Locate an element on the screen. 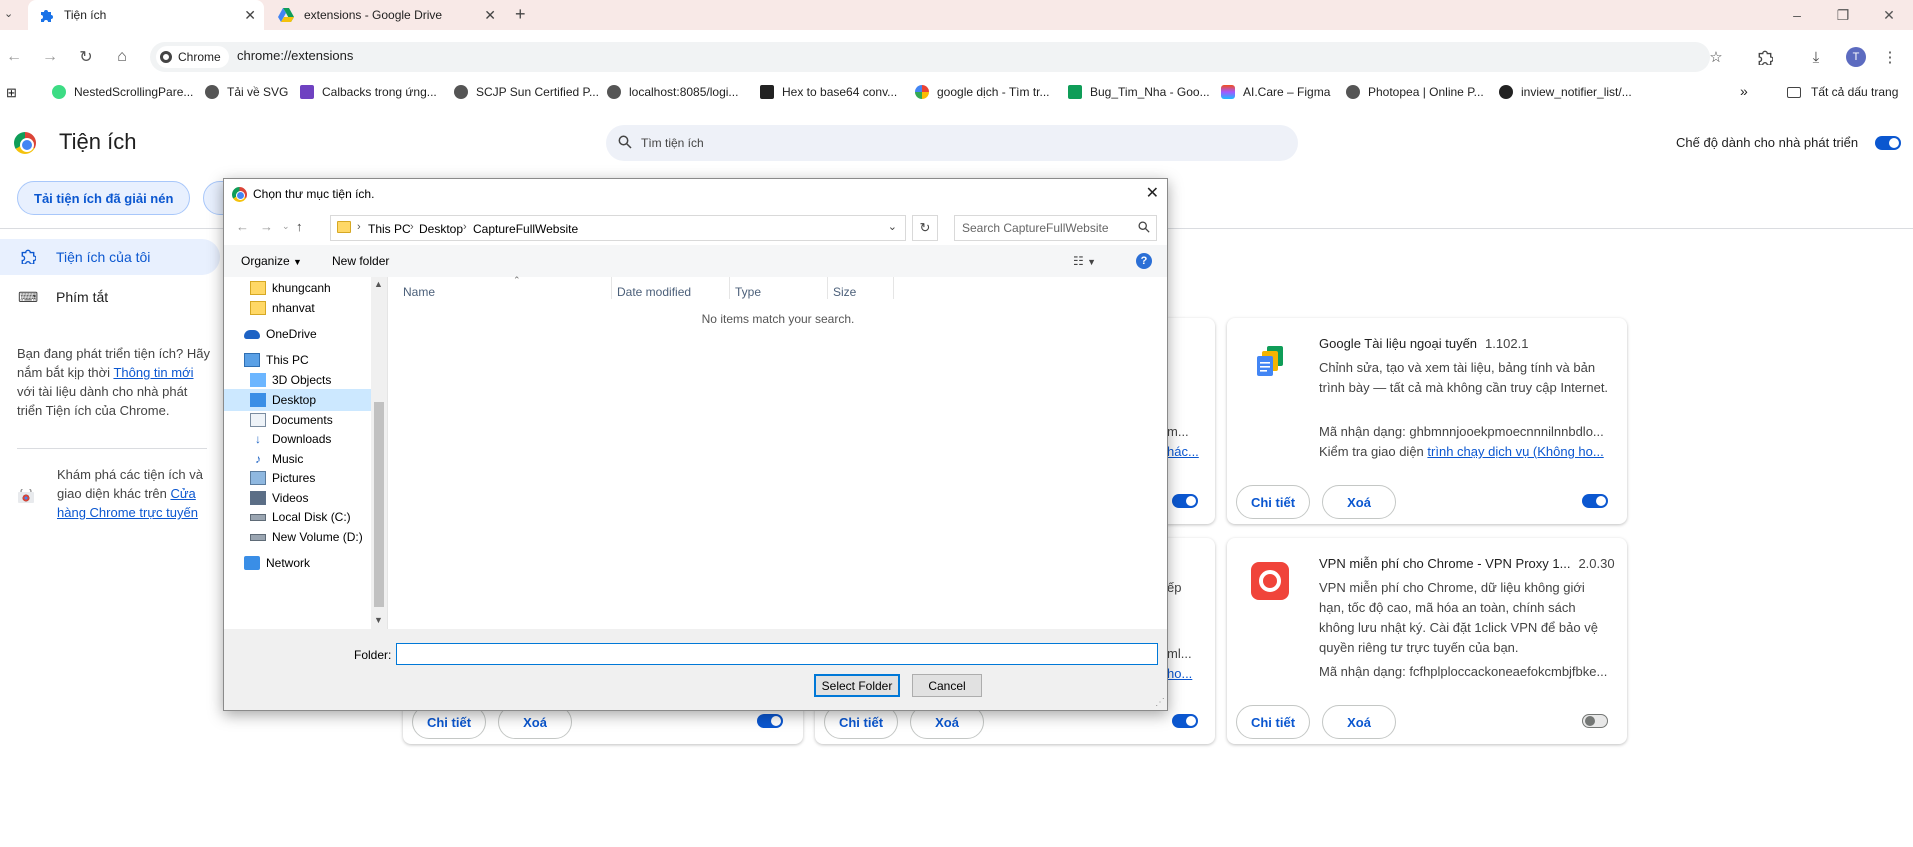 Image resolution: width=1913 pixels, height=847 pixels. up-folder-icon: ↑ is located at coordinates (299, 226).